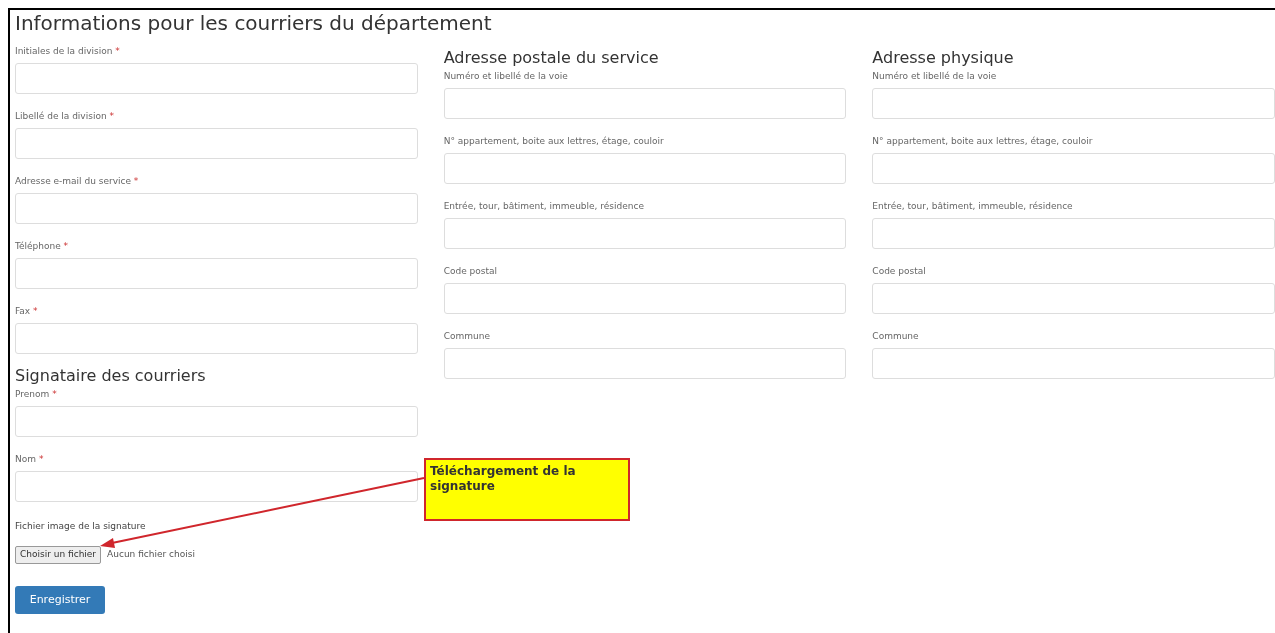  I want to click on field-label: Téléphone *, so click(42, 246).